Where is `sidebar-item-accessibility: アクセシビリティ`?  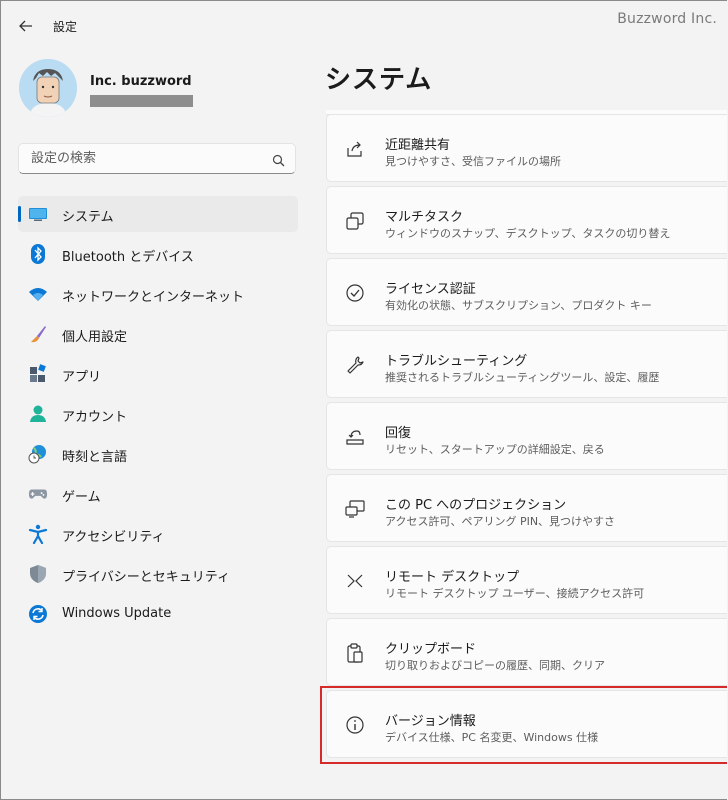 sidebar-item-accessibility: アクセシビリティ is located at coordinates (158, 534).